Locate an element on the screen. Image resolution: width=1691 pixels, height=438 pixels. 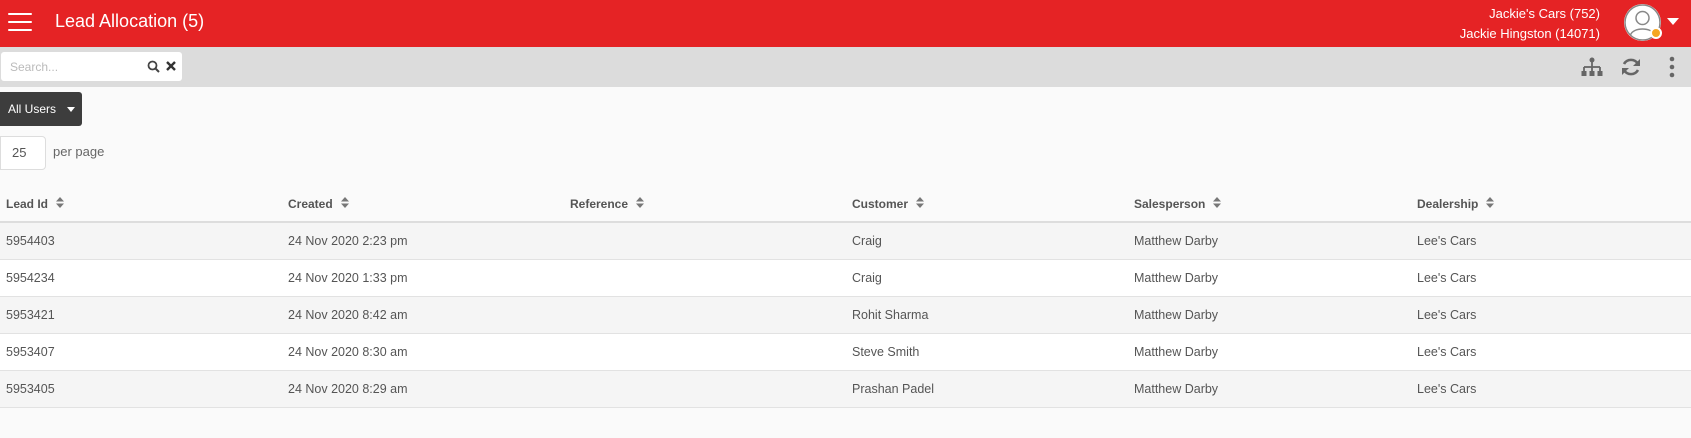
refresh-icon is located at coordinates (1631, 67).